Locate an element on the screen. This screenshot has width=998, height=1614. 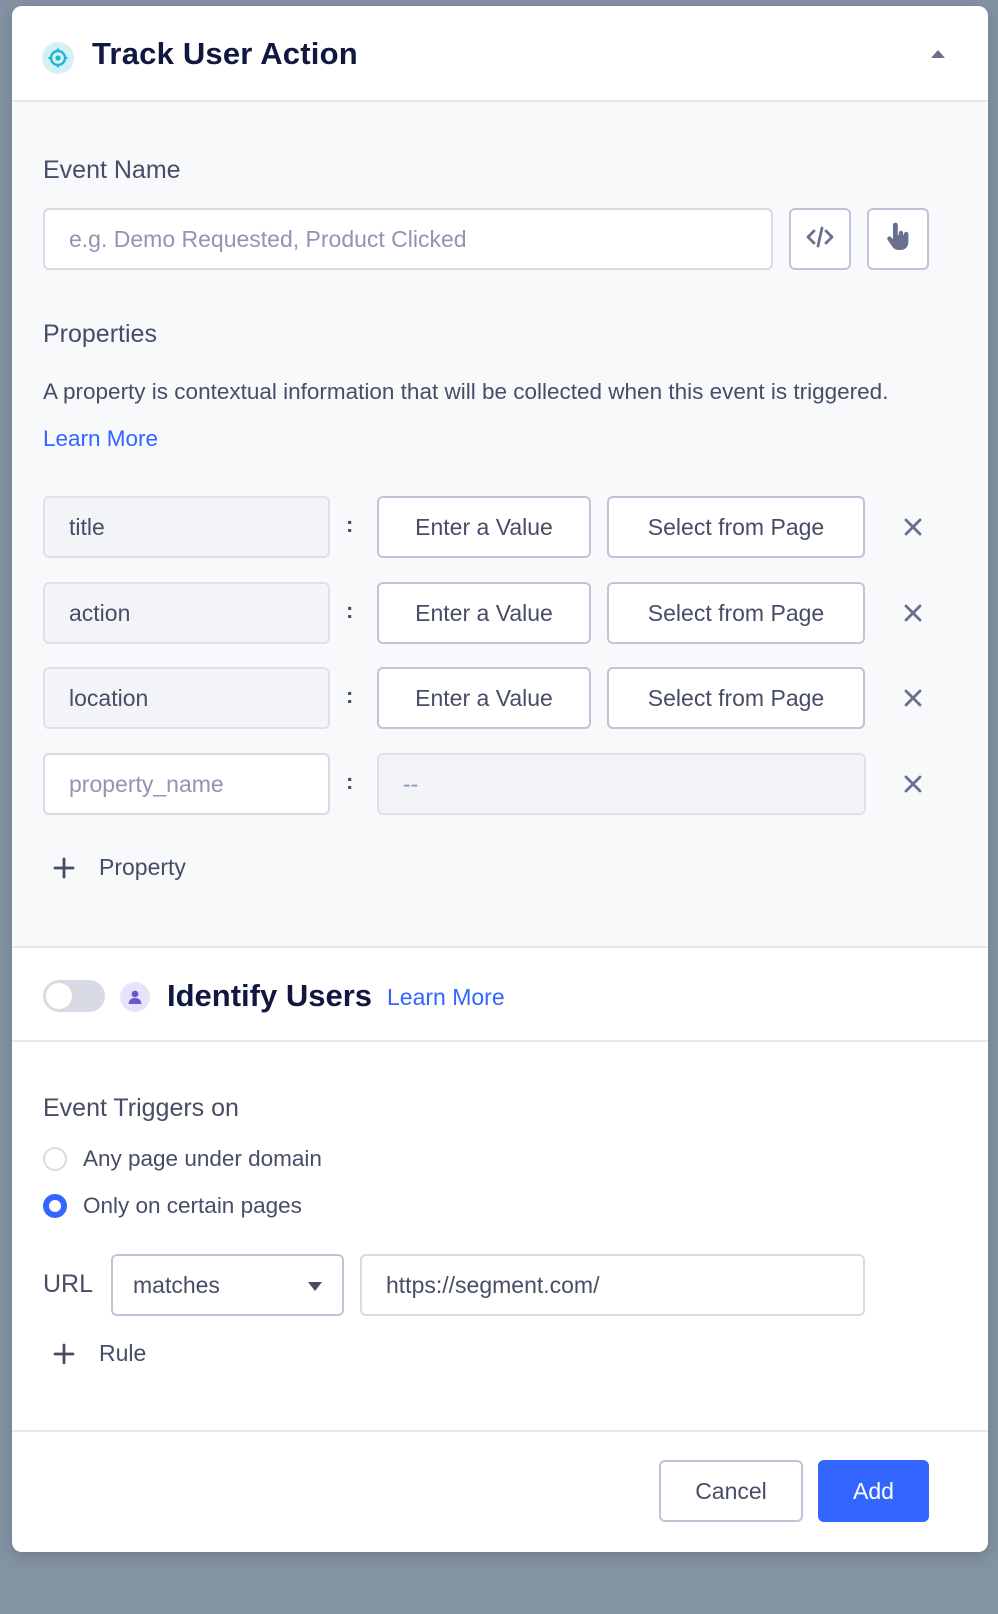
panel-footer: Cancel Add is located at coordinates (500, 1492).